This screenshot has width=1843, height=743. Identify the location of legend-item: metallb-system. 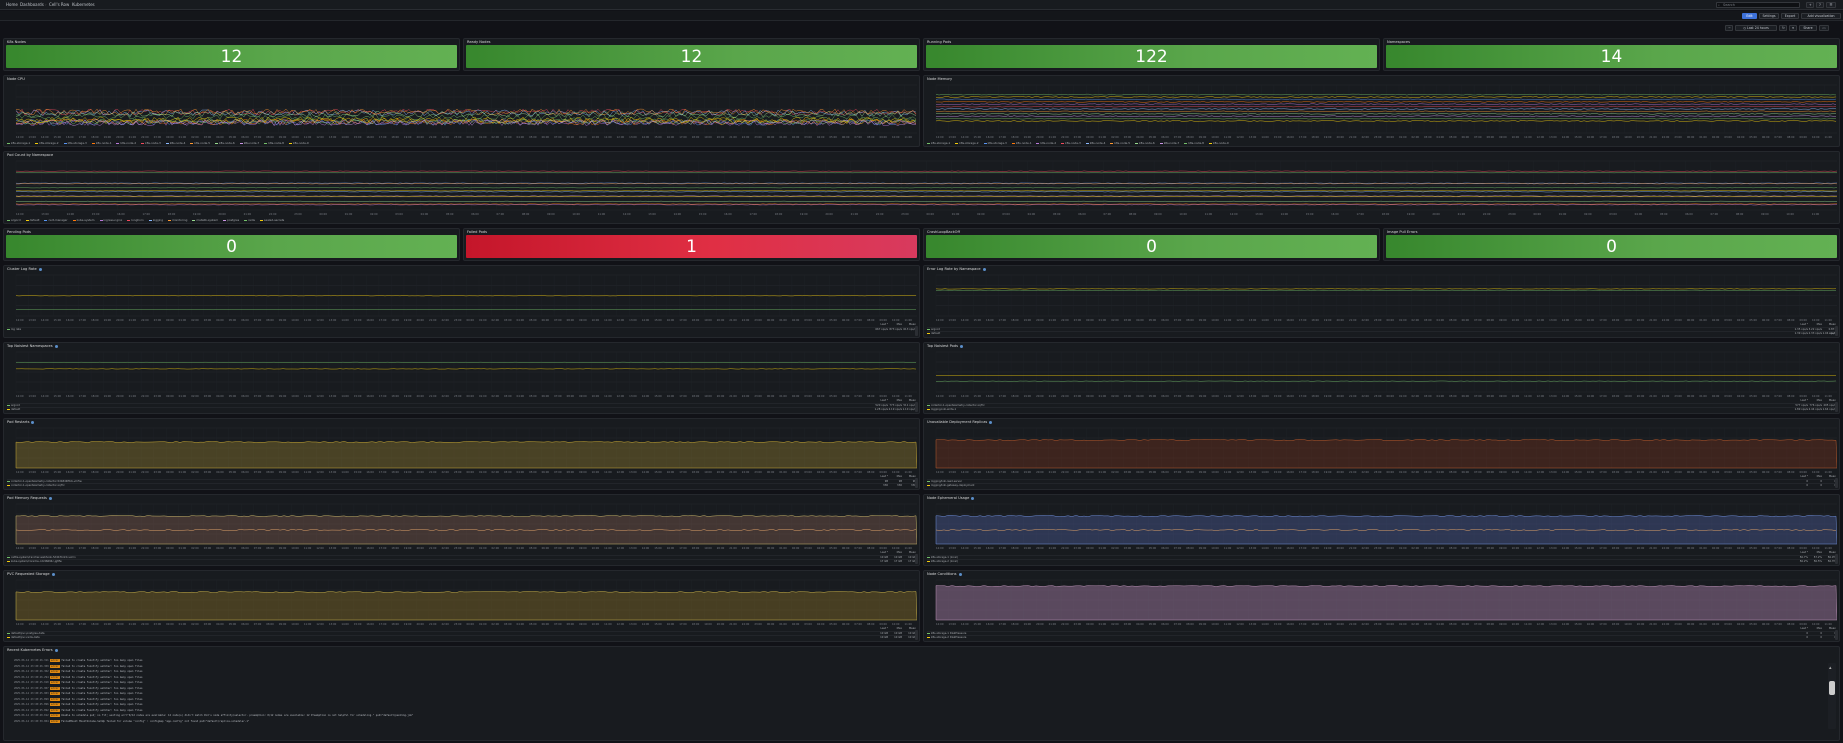
(205, 220).